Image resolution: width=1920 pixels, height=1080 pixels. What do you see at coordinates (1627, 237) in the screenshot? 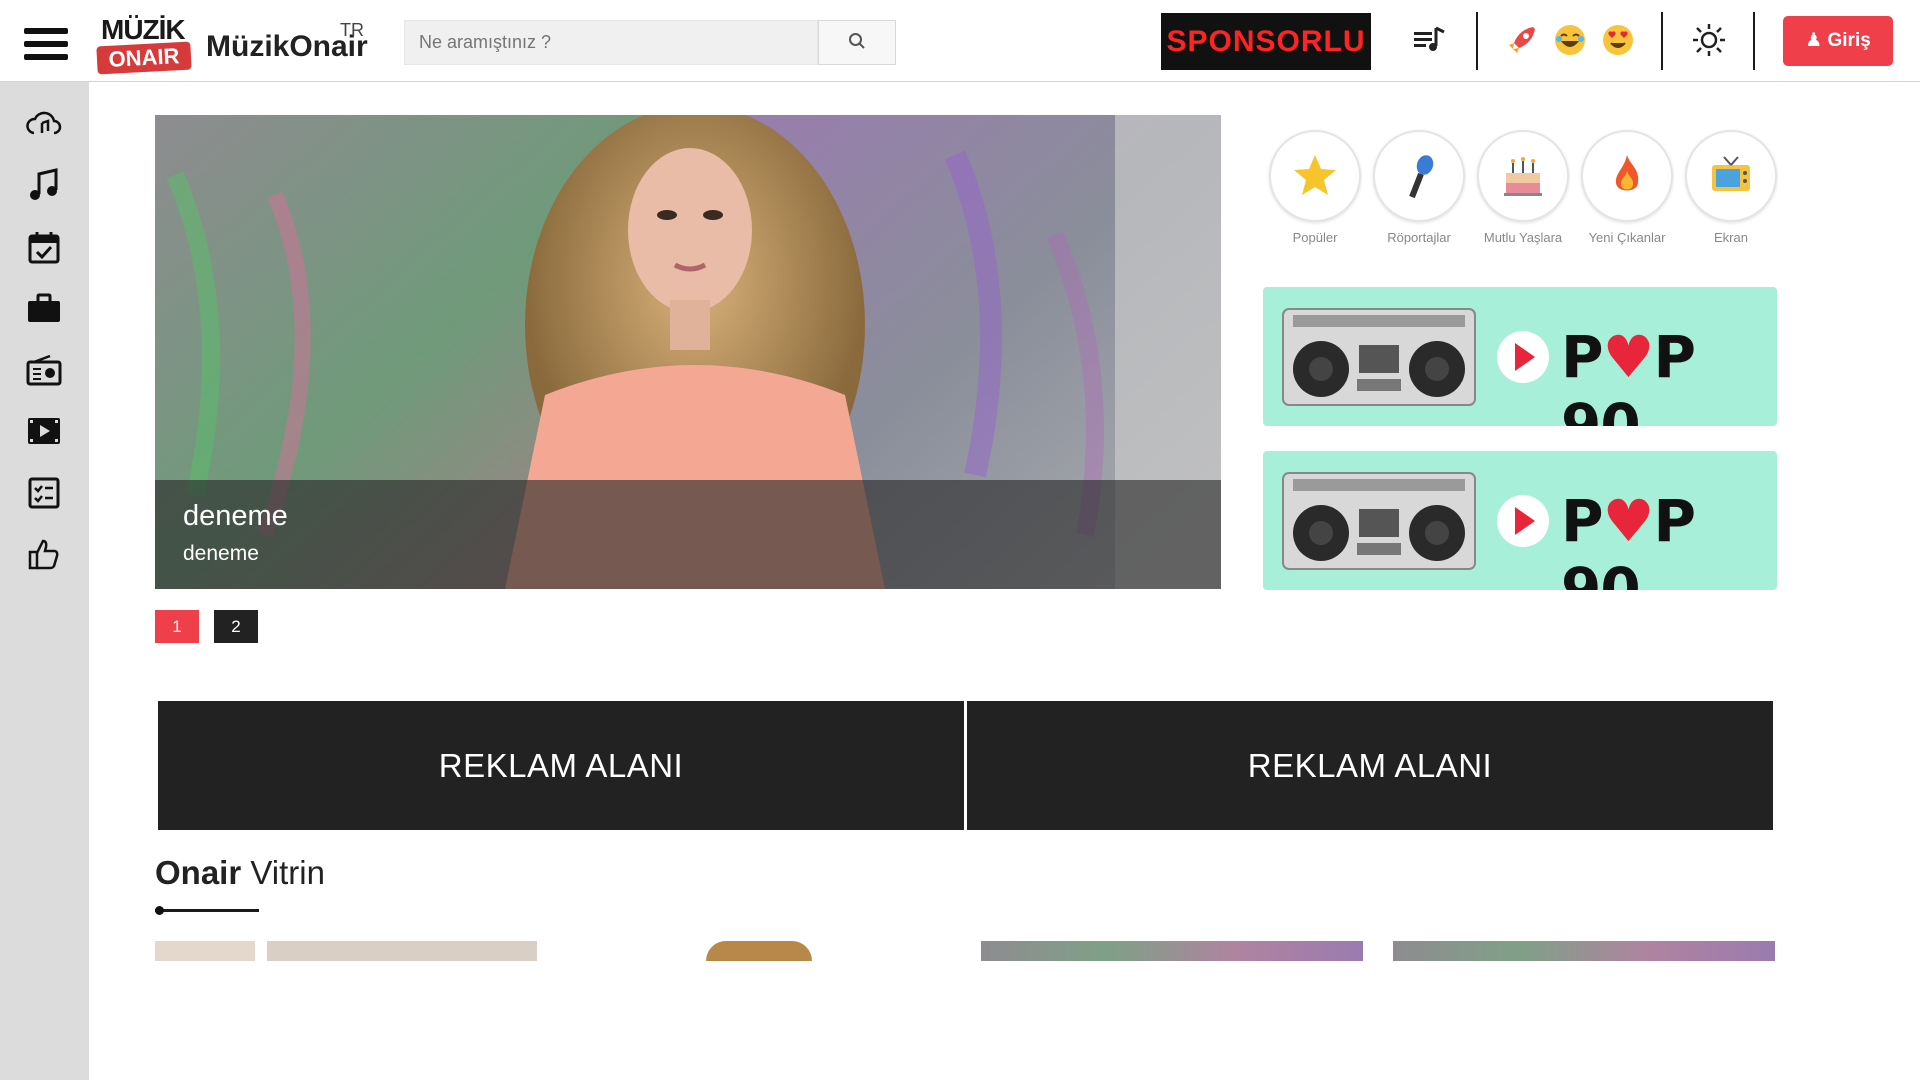
I see `category-label: Yeni Çıkanlar` at bounding box center [1627, 237].